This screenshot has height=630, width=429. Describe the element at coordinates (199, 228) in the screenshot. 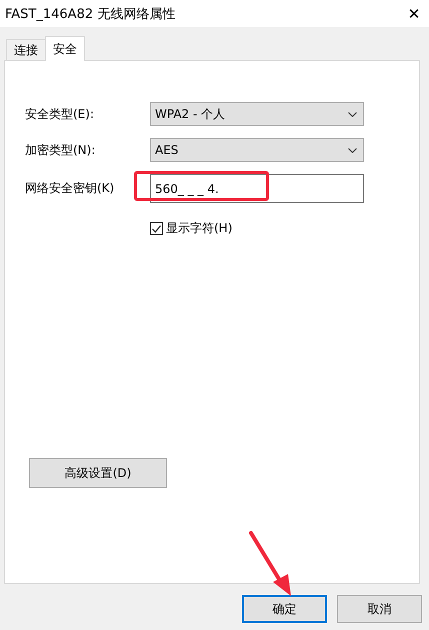

I see `checkbox-label: 显示字符(H)` at that location.